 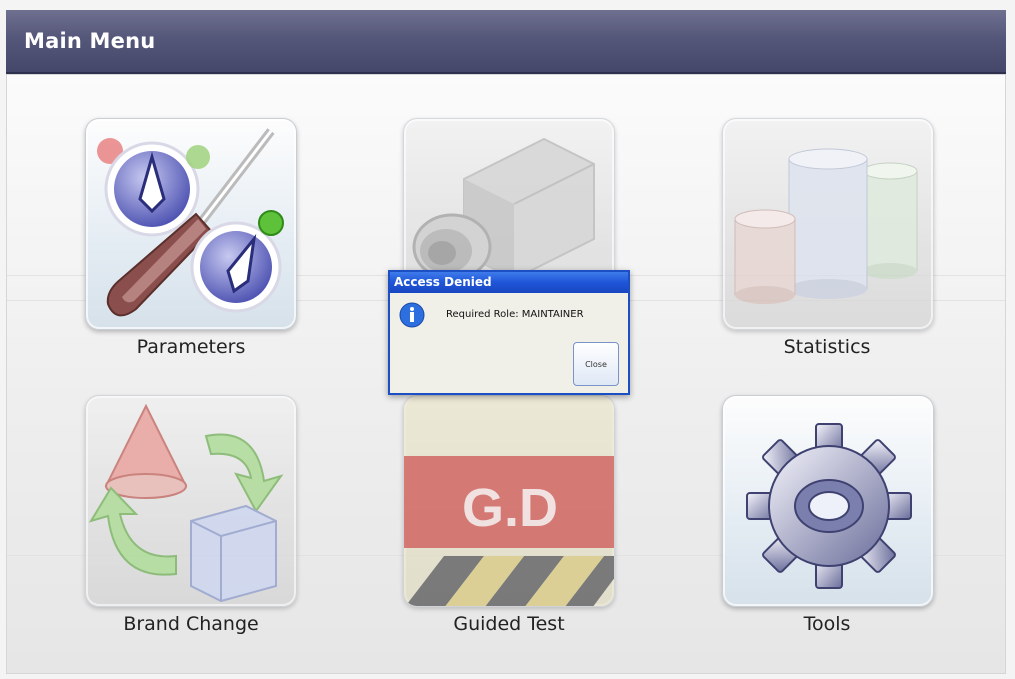 What do you see at coordinates (412, 315) in the screenshot?
I see `info-icon` at bounding box center [412, 315].